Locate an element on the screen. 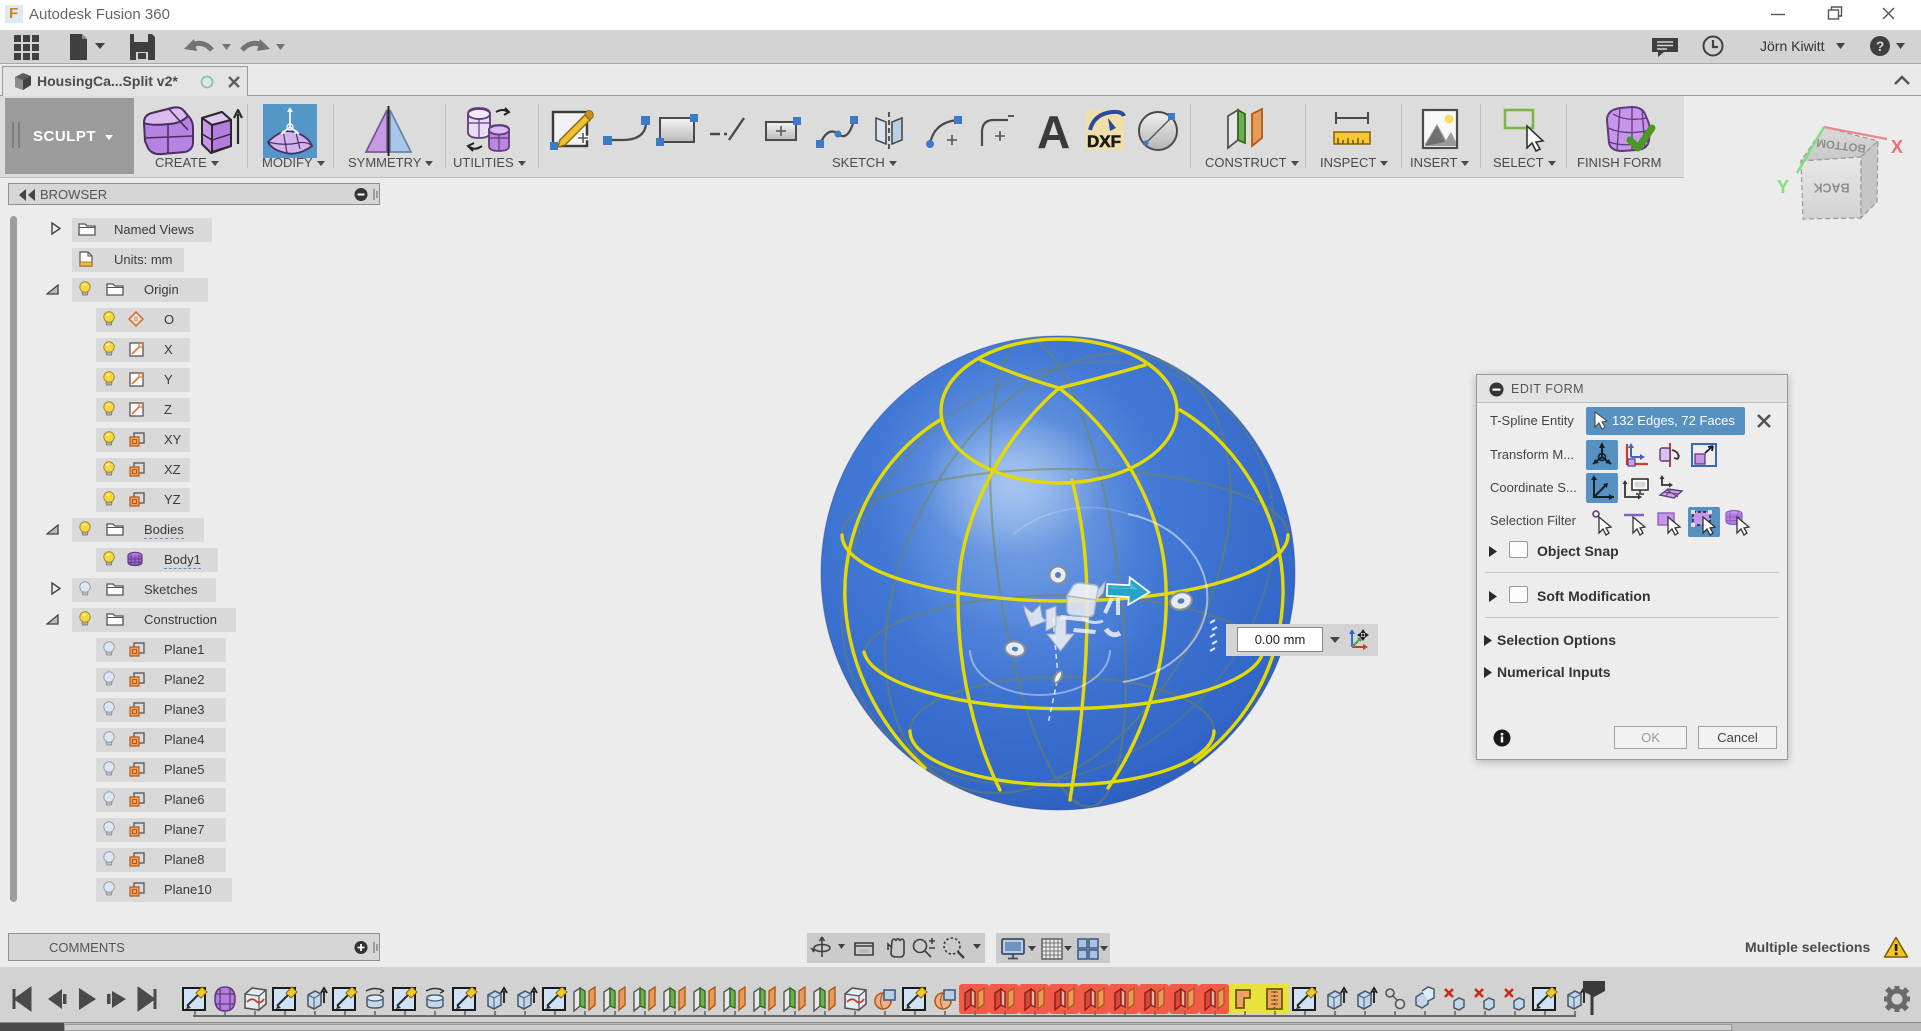  svg-text: X is located at coordinates (1897, 147).